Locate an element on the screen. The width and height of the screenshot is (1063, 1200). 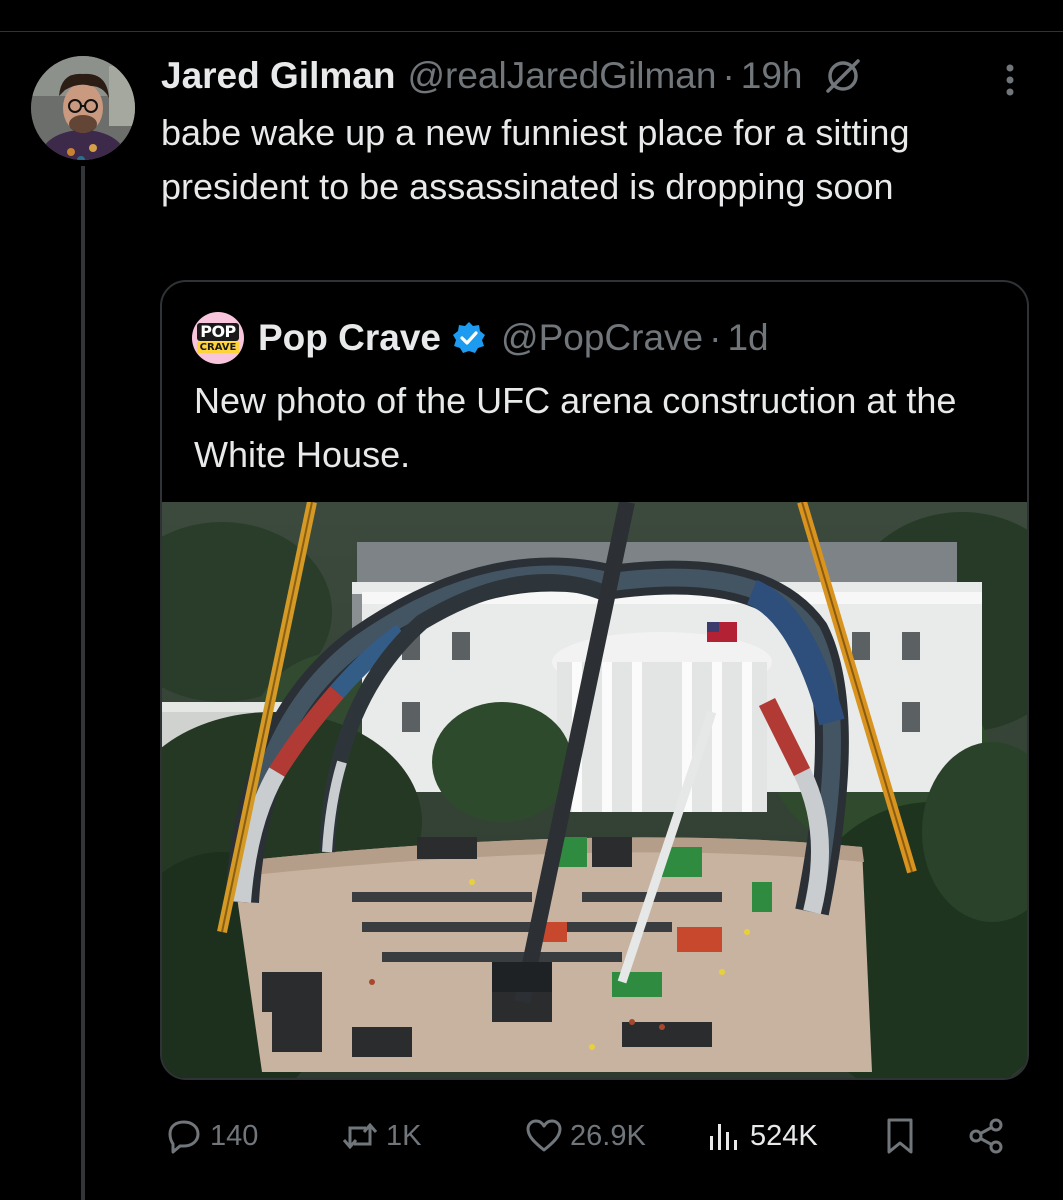
author-avatar is located at coordinates (83, 108).